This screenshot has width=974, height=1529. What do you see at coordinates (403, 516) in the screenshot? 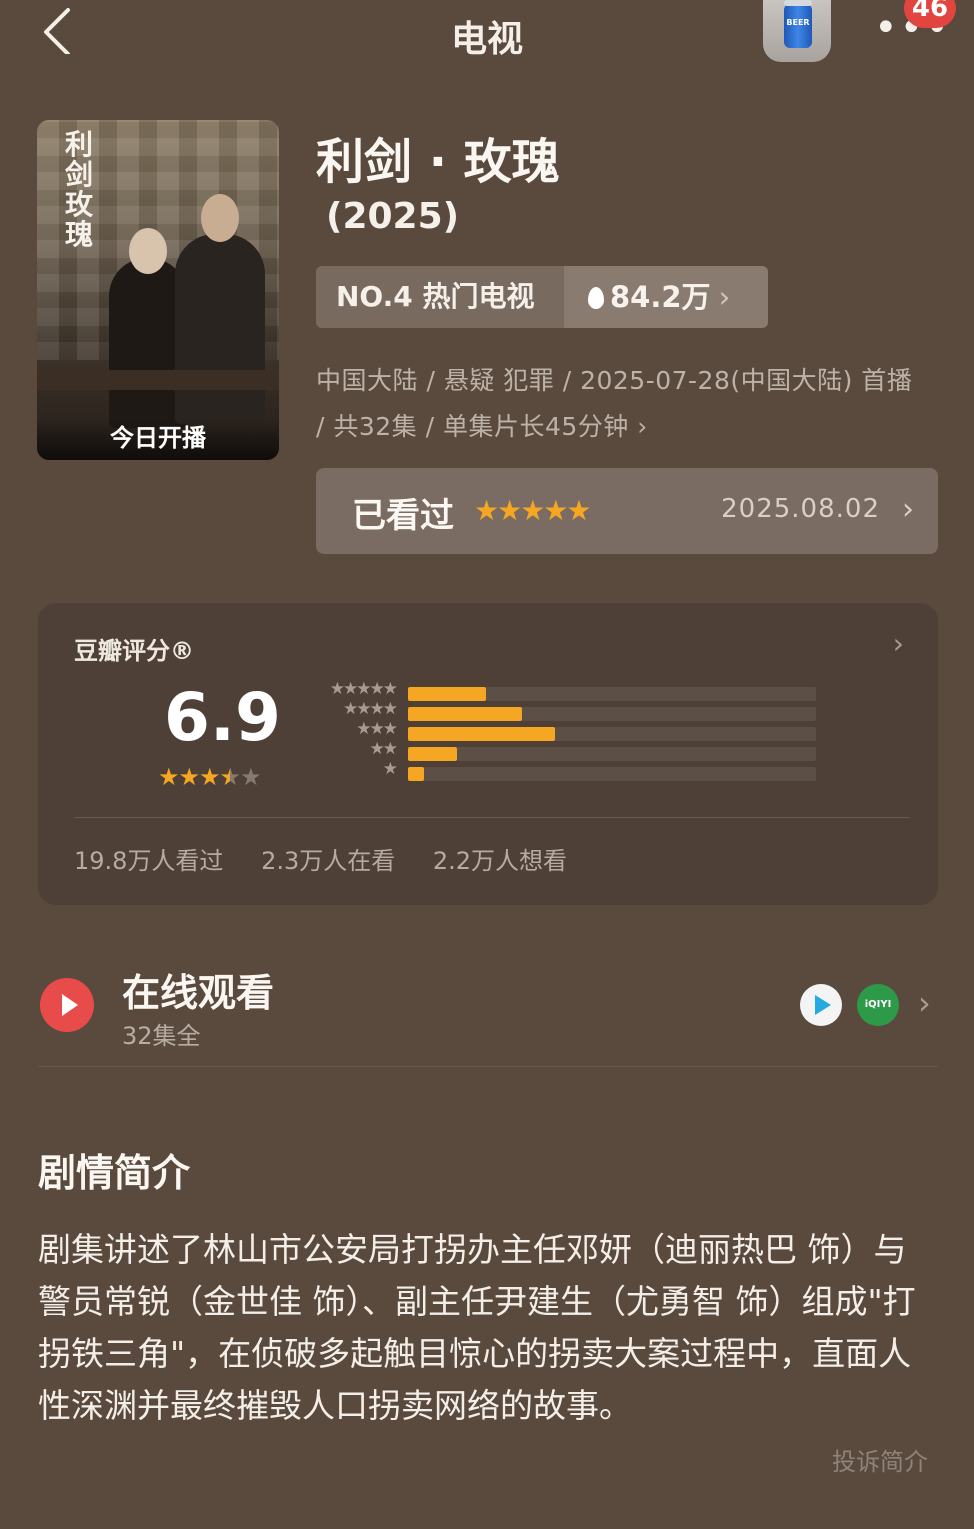
I see `watched-label: 已看过` at bounding box center [403, 516].